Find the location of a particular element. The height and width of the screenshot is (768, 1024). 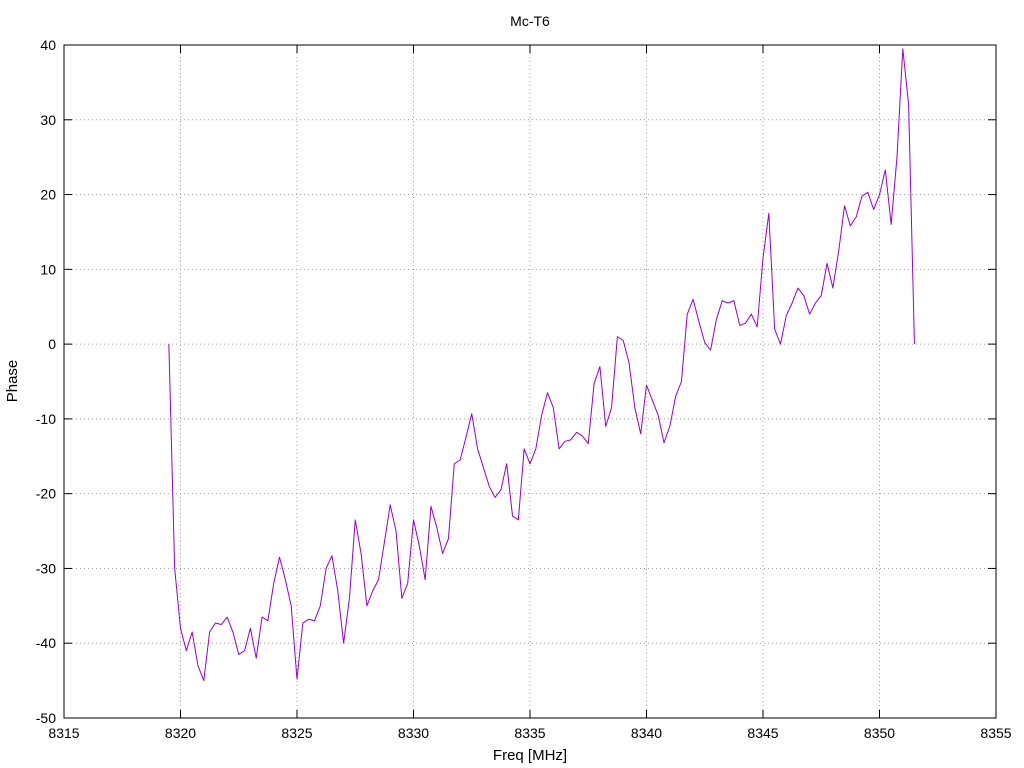

chart-title: Mc-T6 is located at coordinates (530, 21).